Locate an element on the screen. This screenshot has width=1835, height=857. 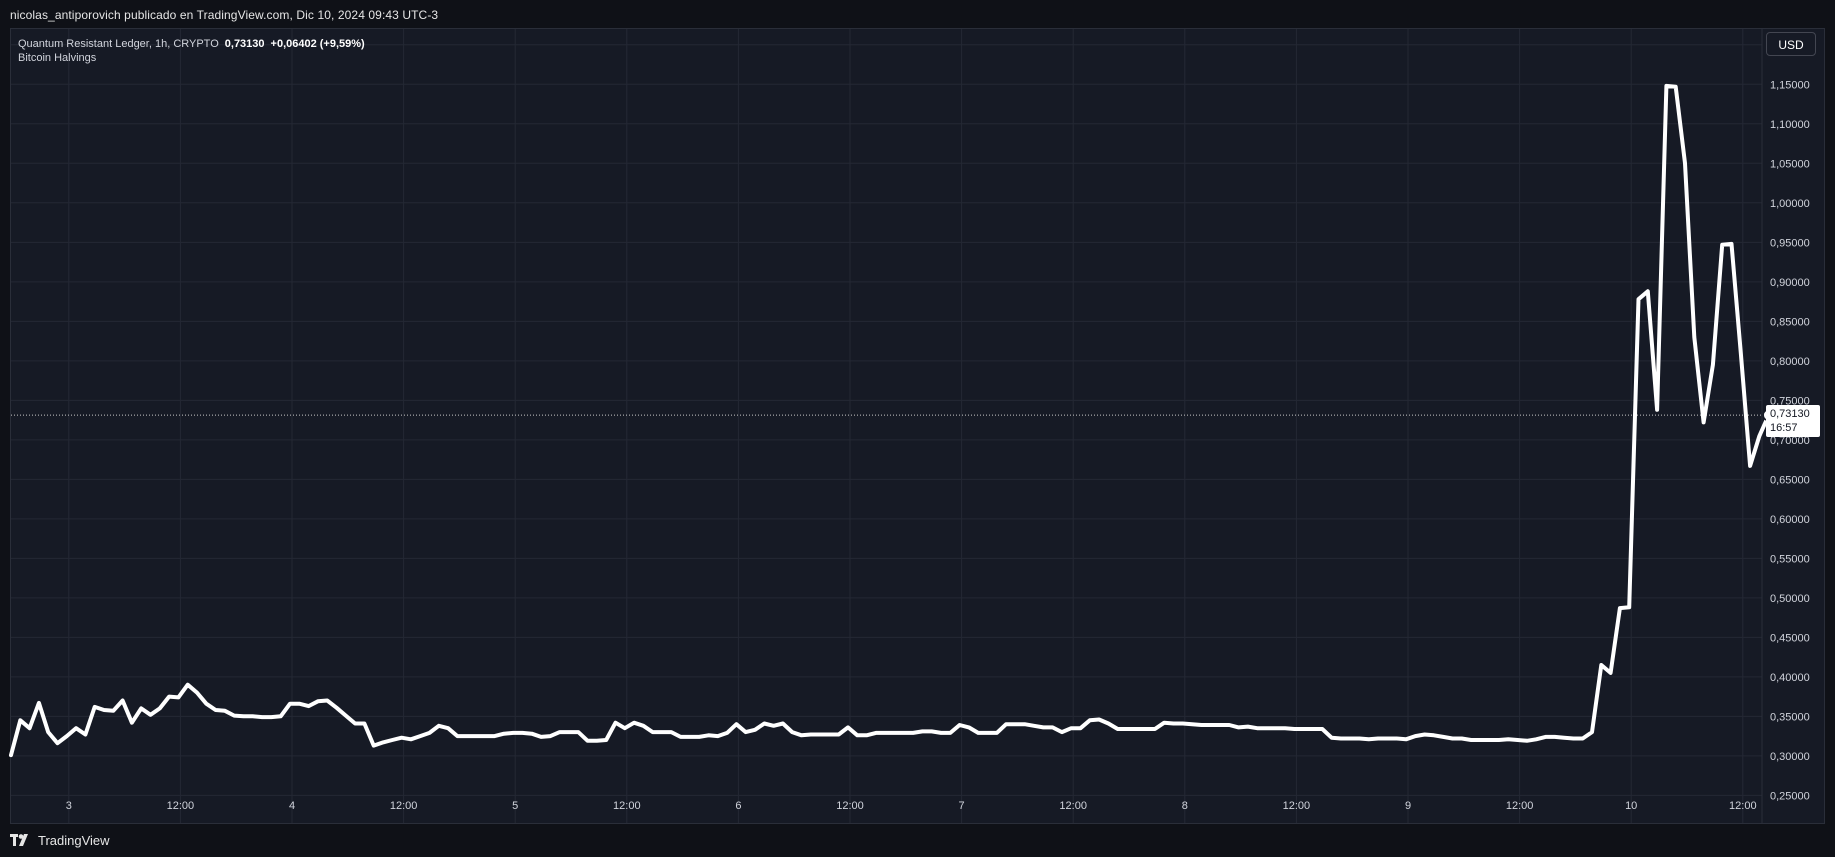
price-tick-label: 0,60000 is located at coordinates (1790, 520).